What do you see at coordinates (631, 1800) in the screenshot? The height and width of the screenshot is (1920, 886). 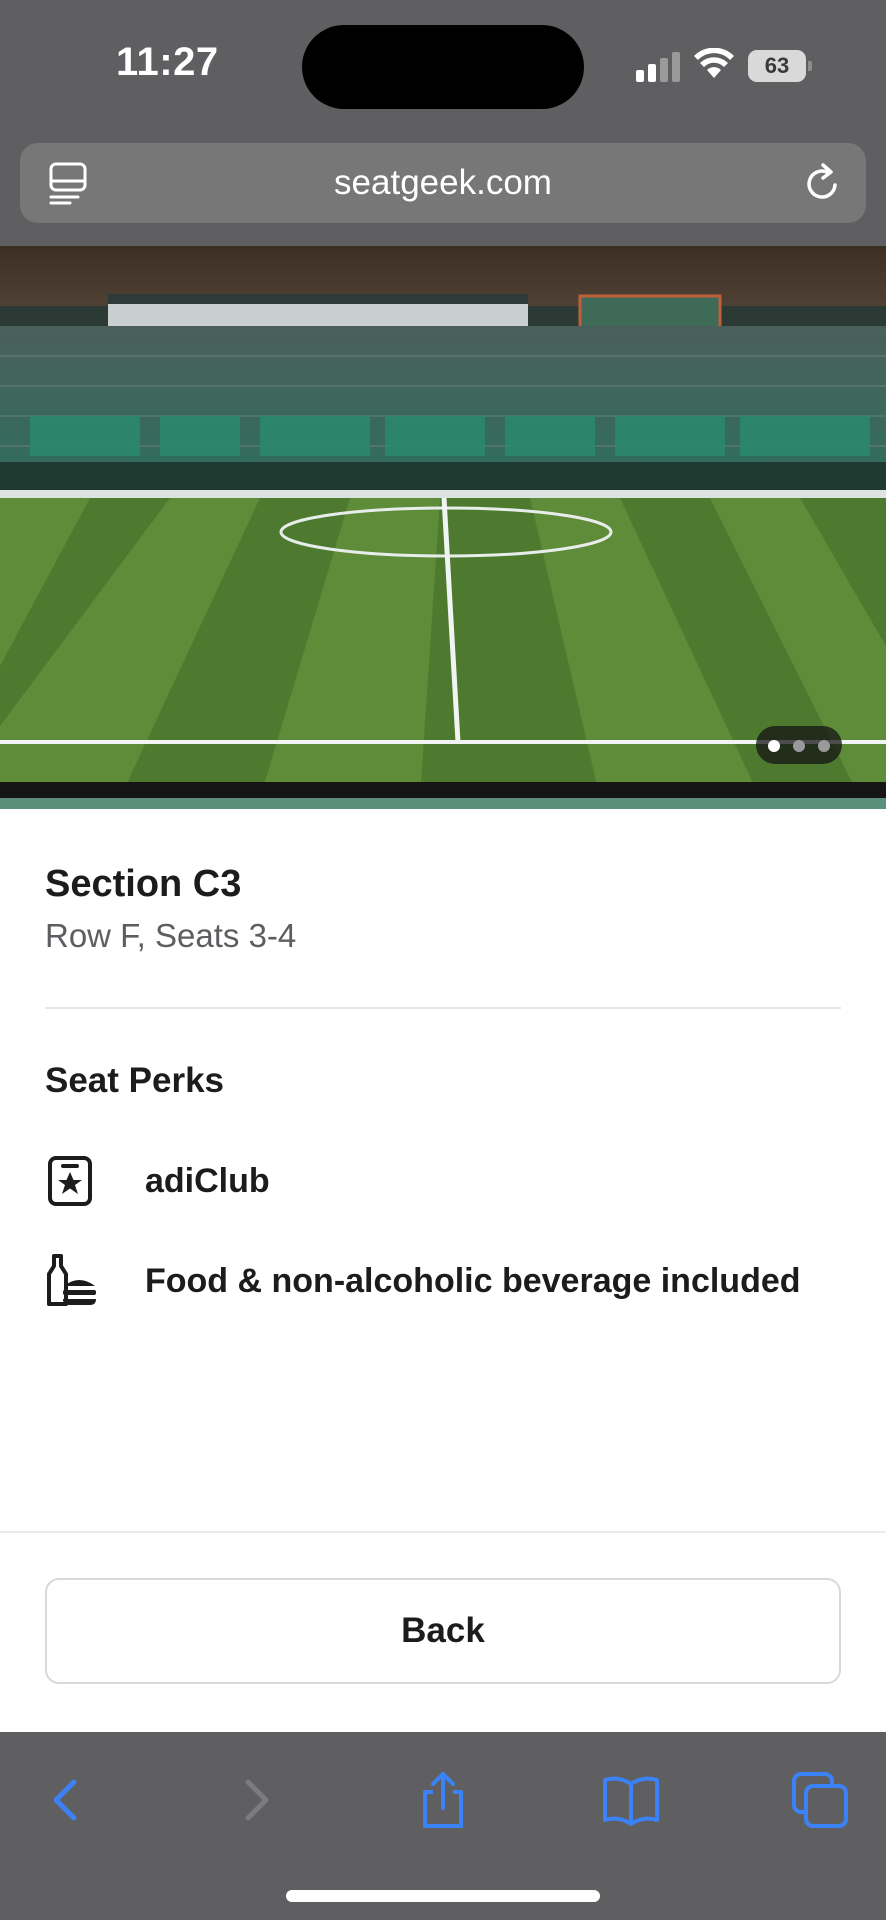 I see `bookmarks-icon` at bounding box center [631, 1800].